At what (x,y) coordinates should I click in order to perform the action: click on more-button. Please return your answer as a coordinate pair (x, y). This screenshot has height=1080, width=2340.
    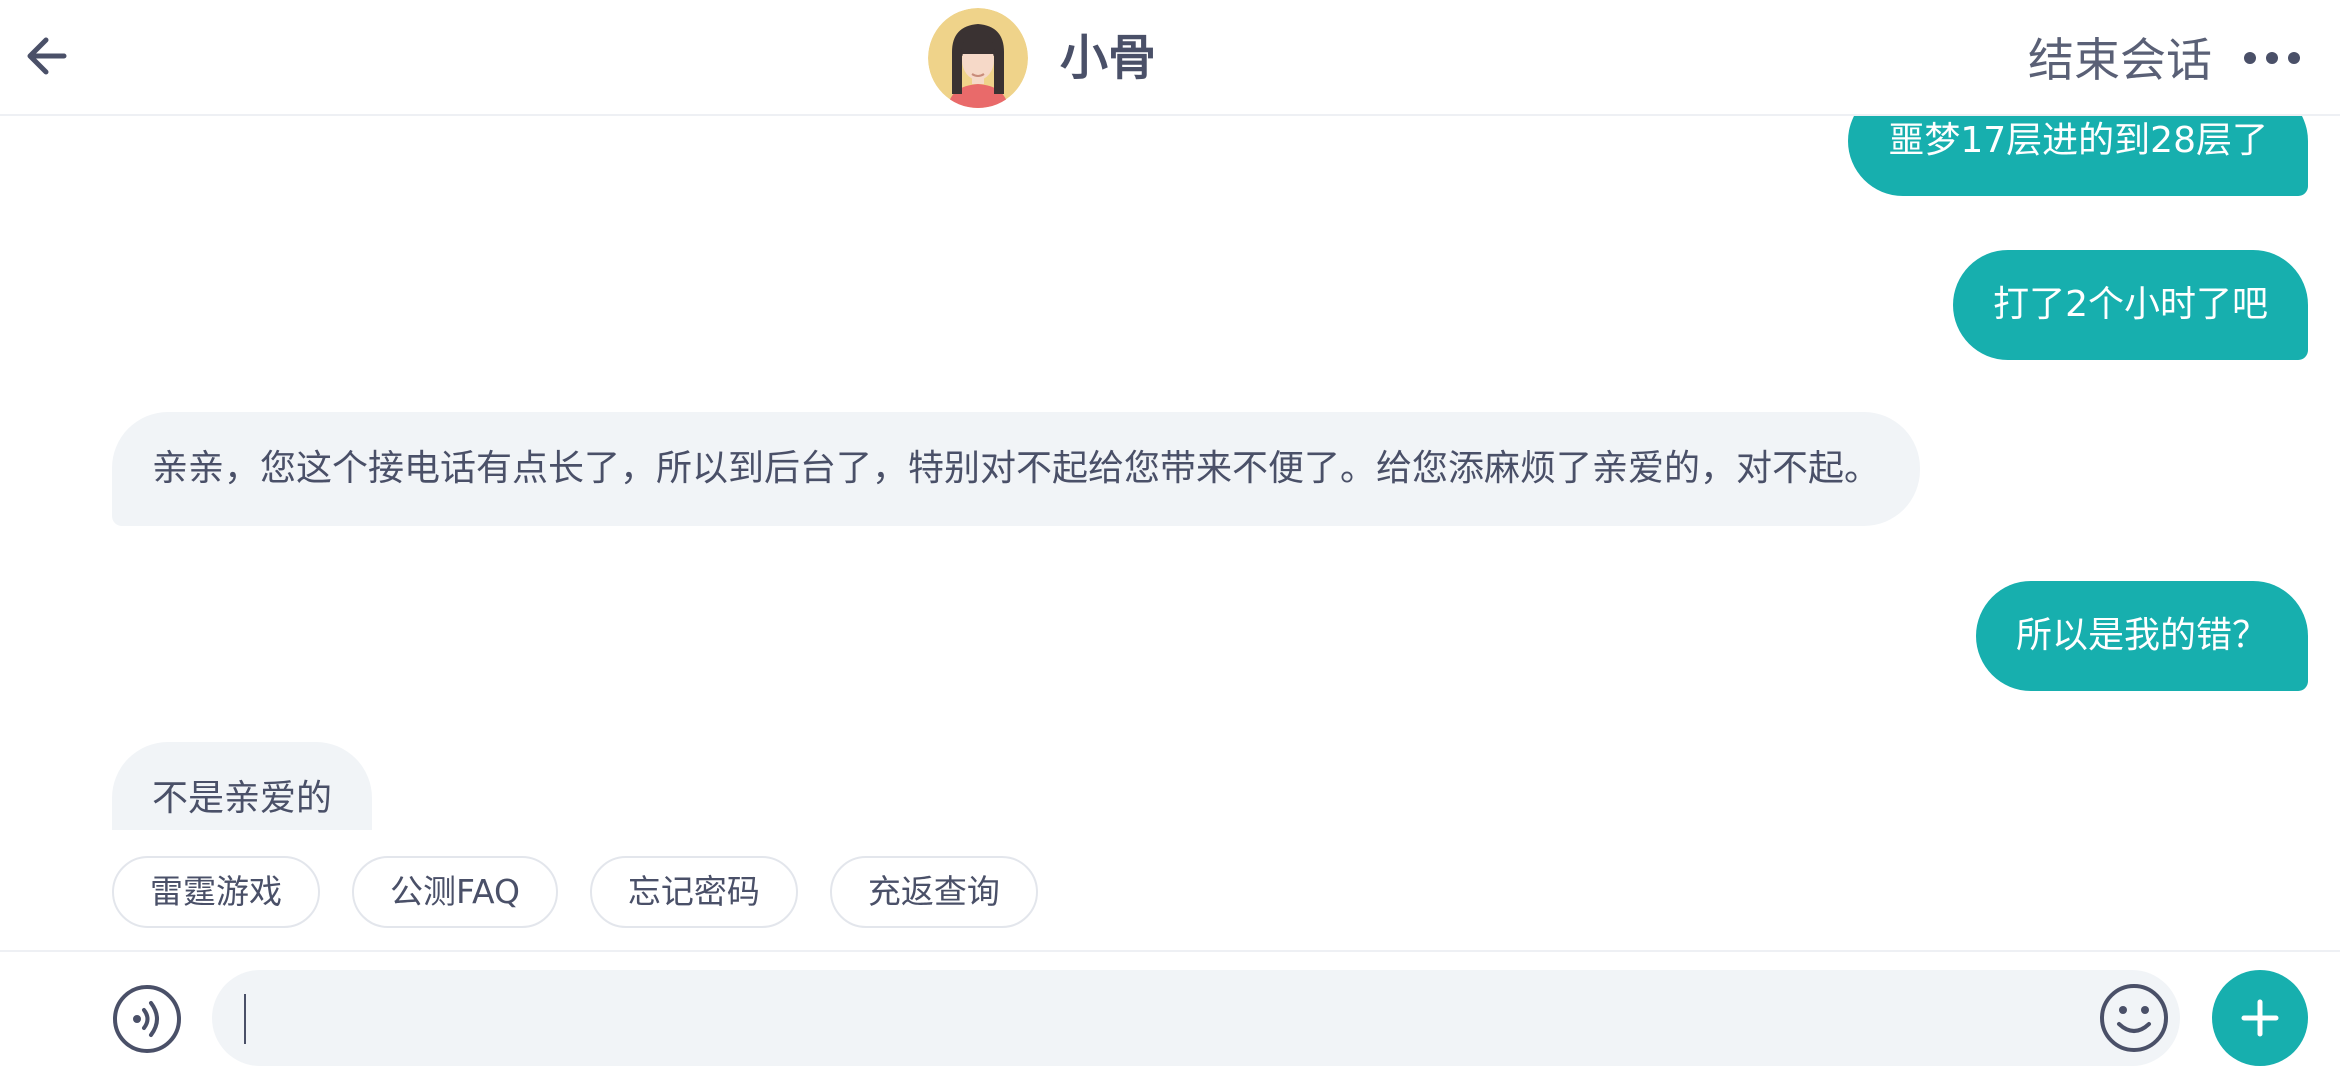
    Looking at the image, I should click on (2272, 58).